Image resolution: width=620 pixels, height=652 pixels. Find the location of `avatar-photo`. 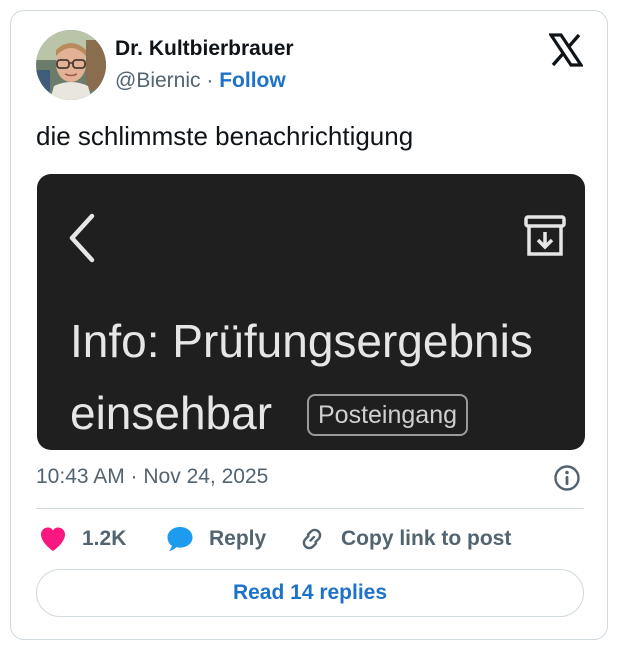

avatar-photo is located at coordinates (71, 65).